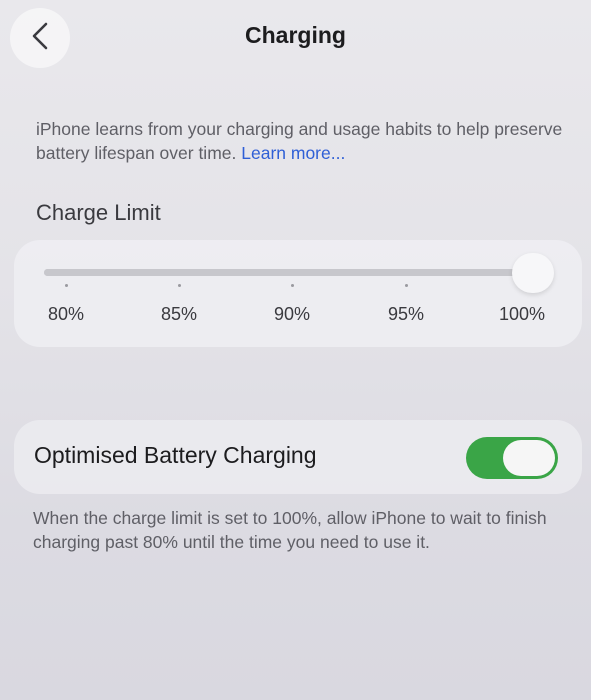 Image resolution: width=591 pixels, height=700 pixels. I want to click on page-title: Charging, so click(295, 35).